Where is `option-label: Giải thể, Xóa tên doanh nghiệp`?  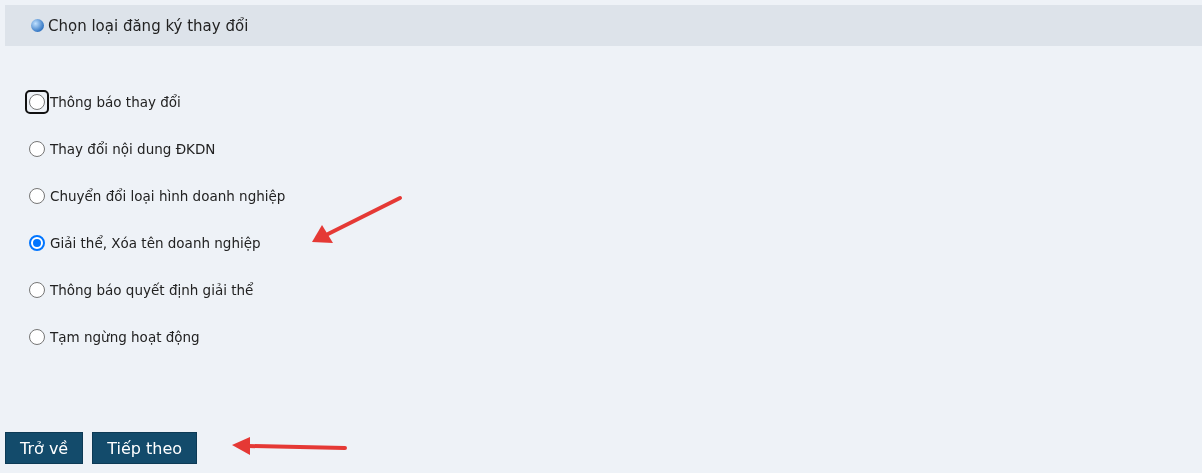
option-label: Giải thể, Xóa tên doanh nghiệp is located at coordinates (155, 243).